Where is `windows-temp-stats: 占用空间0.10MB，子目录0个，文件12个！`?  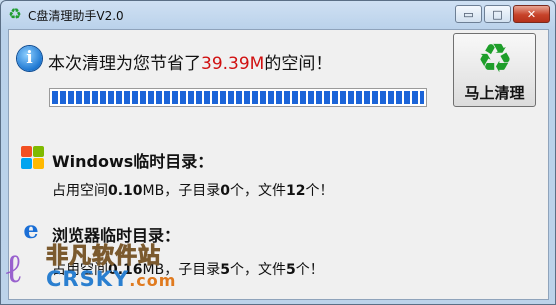 windows-temp-stats: 占用空间0.10MB，子目录0个，文件12个！ is located at coordinates (192, 190).